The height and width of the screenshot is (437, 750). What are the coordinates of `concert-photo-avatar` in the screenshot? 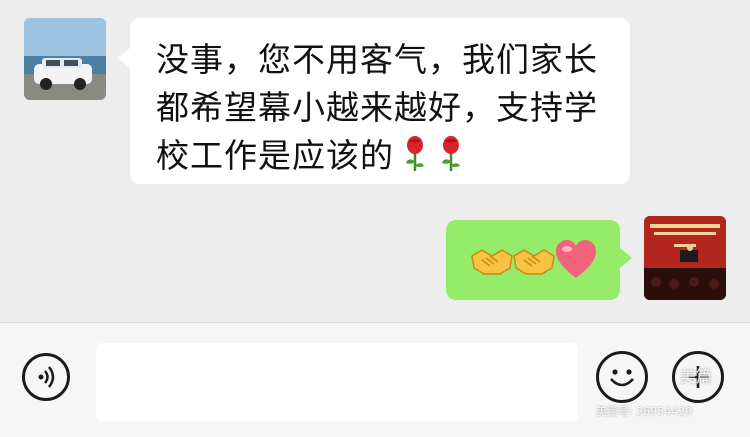 It's located at (685, 258).